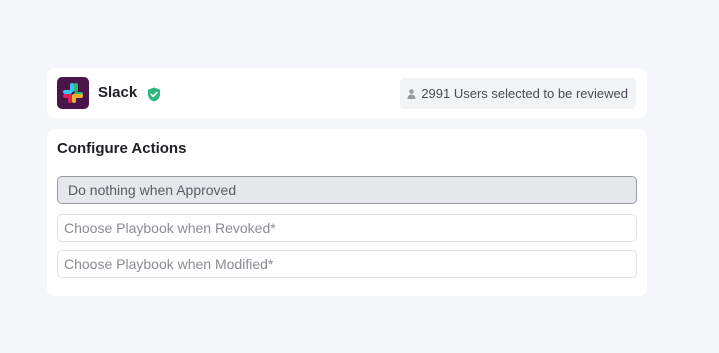 The width and height of the screenshot is (719, 353). What do you see at coordinates (347, 228) in the screenshot?
I see `revoked-playbook-select: Choose Playbook when Revoked*` at bounding box center [347, 228].